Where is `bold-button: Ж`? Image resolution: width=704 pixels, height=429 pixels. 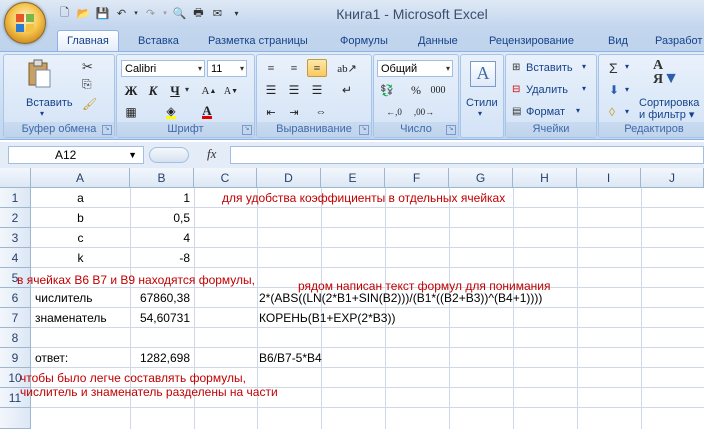
bold-button: Ж is located at coordinates (131, 91).